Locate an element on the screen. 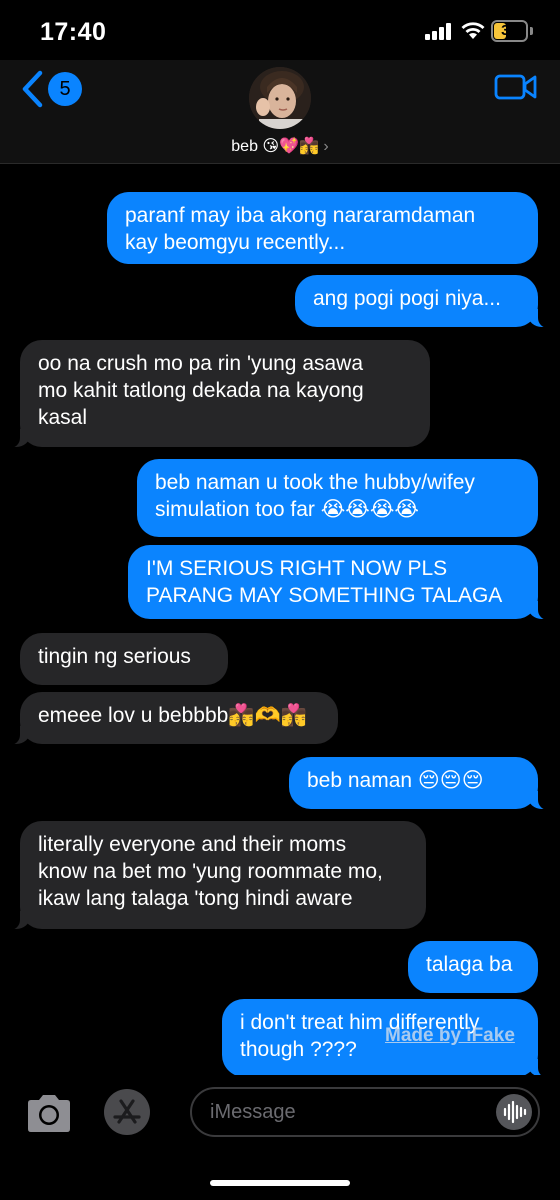 The image size is (560, 1200). camera-button is located at coordinates (49, 1113).